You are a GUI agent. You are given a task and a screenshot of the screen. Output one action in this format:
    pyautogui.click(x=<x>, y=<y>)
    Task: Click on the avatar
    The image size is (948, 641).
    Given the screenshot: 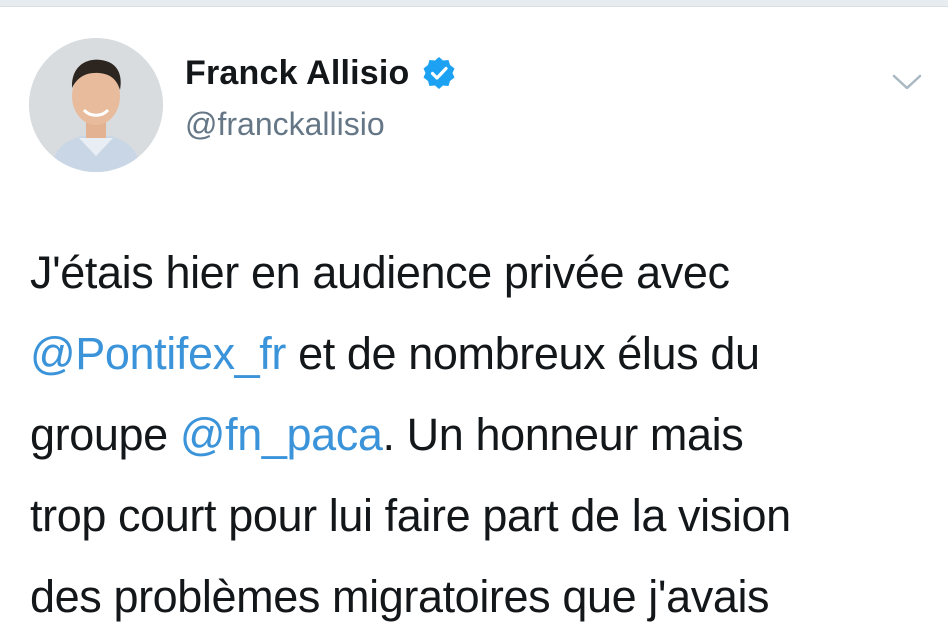 What is the action you would take?
    pyautogui.click(x=96, y=105)
    